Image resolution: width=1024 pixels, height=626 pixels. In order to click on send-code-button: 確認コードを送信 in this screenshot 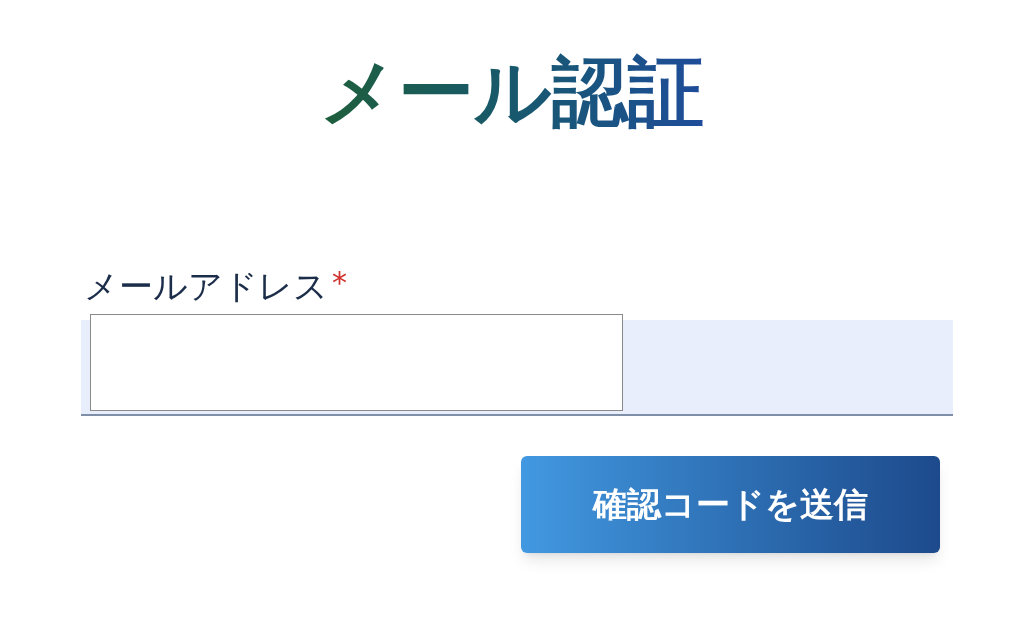, I will do `click(730, 504)`.